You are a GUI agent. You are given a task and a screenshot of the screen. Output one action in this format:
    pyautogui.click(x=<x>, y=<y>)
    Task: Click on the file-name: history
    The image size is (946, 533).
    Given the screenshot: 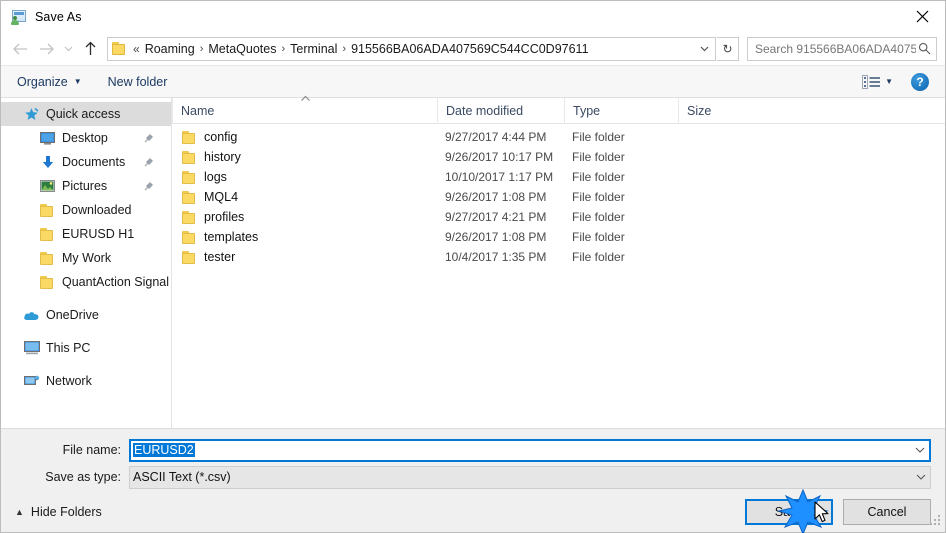 What is the action you would take?
    pyautogui.click(x=222, y=157)
    